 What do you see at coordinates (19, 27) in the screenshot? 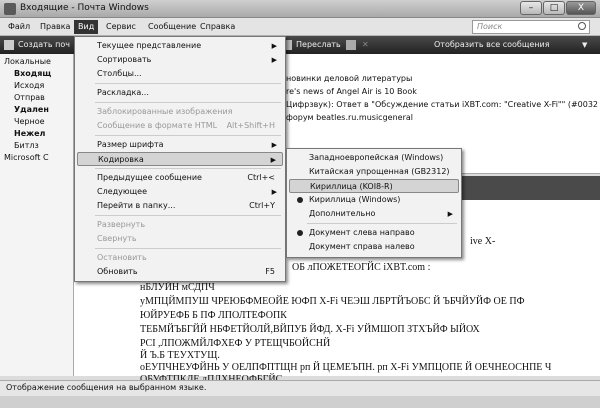
I see `menu-file: Файл` at bounding box center [19, 27].